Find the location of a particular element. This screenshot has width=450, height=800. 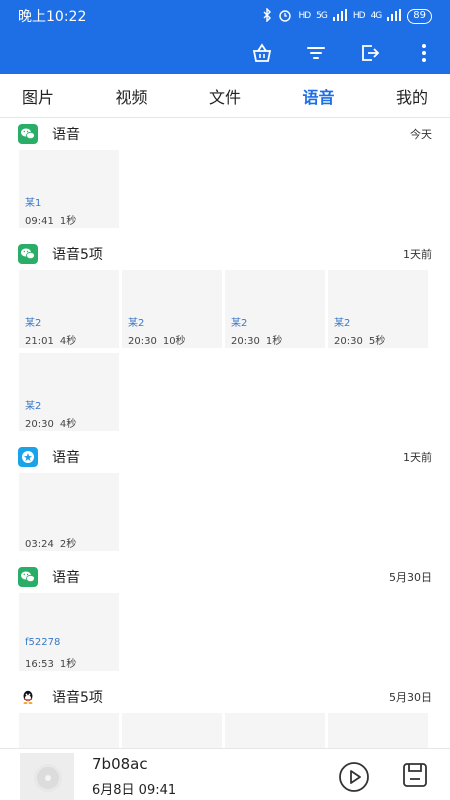

voice-meta: 09:41 1秒 is located at coordinates (50, 219).